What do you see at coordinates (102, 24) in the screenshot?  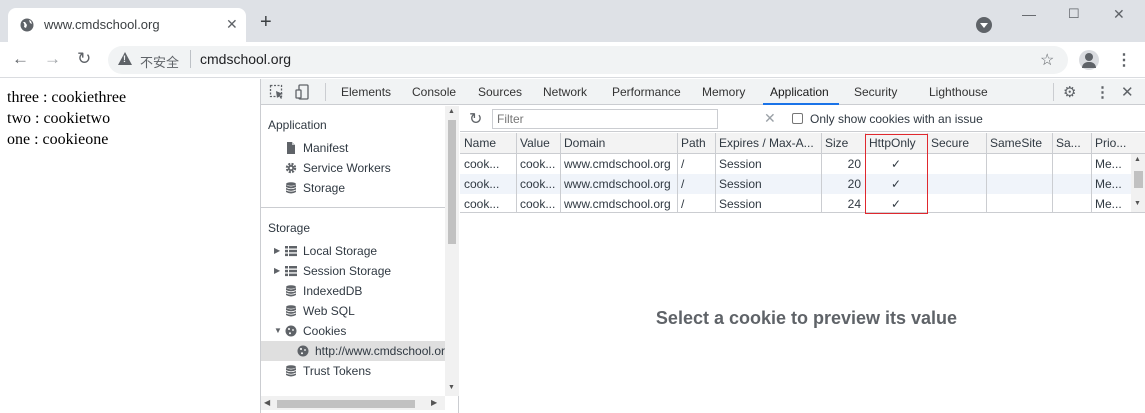 I see `tab-title: www.cmdschool.org` at bounding box center [102, 24].